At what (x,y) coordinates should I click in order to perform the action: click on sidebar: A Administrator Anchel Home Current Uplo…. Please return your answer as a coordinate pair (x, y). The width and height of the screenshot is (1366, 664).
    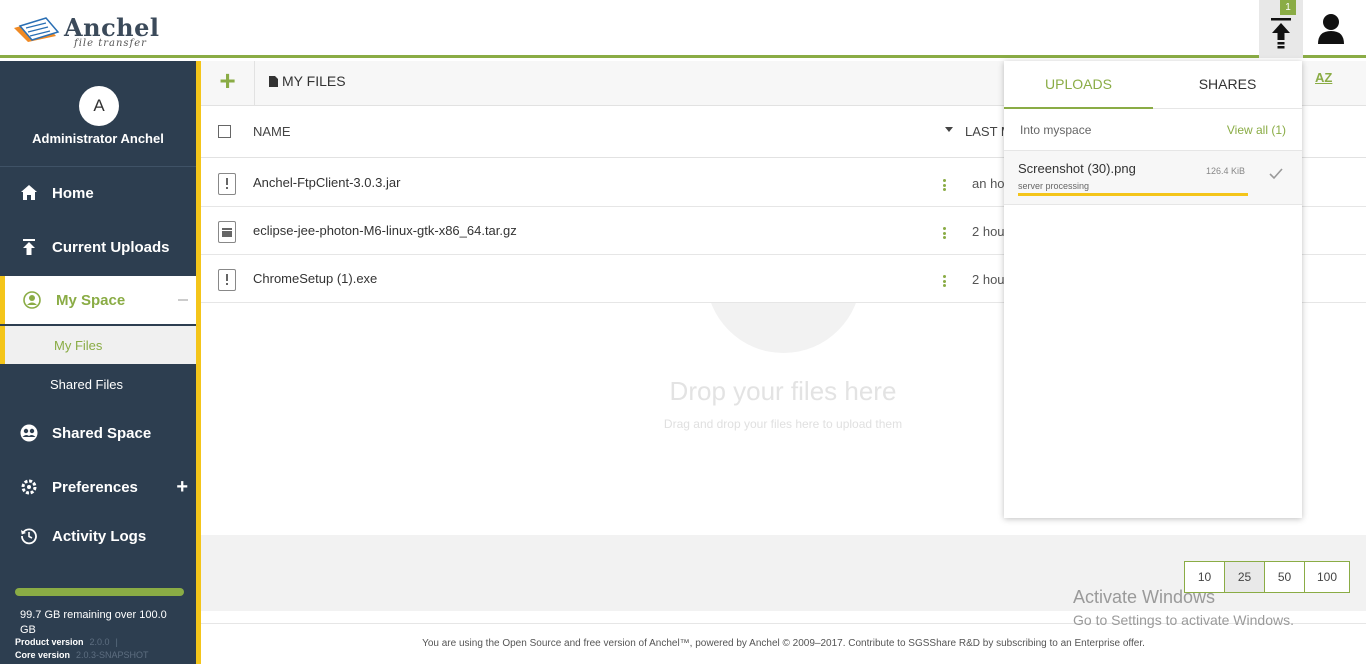
    Looking at the image, I should click on (98, 362).